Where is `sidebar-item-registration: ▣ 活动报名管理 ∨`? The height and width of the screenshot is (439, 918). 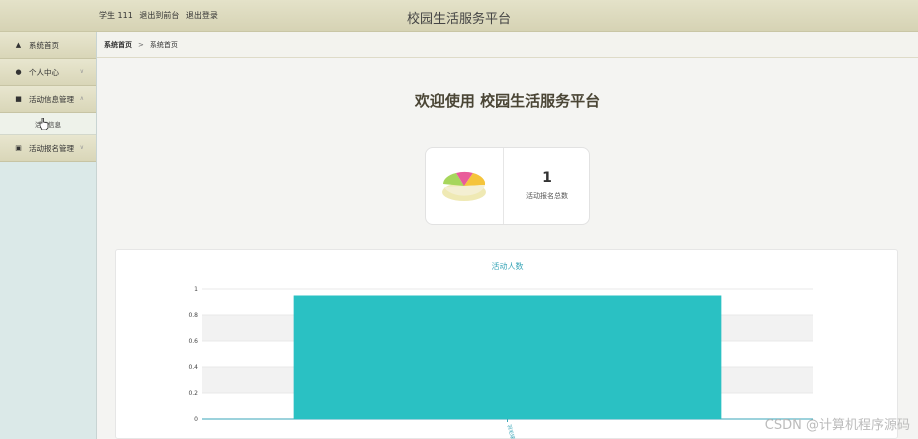 sidebar-item-registration: ▣ 活动报名管理 ∨ is located at coordinates (48, 148).